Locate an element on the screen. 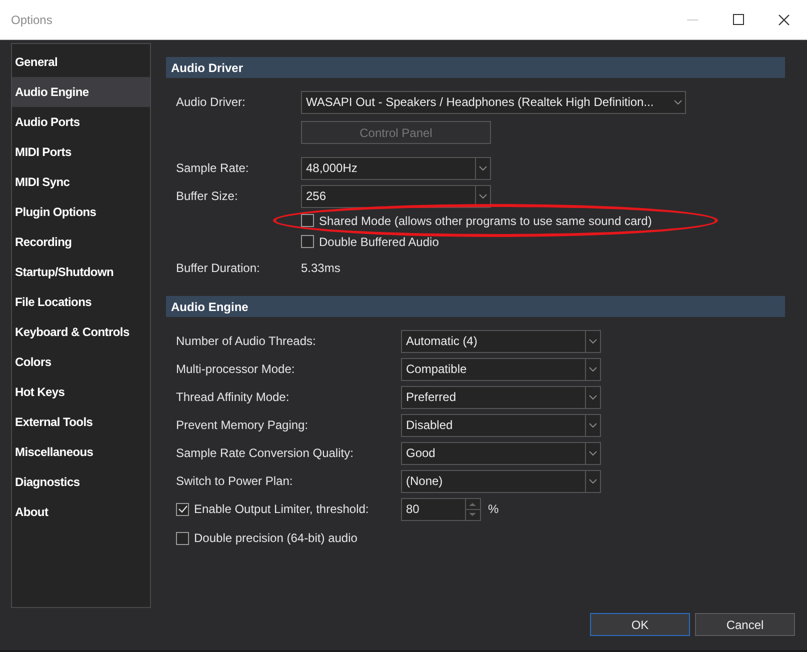 The width and height of the screenshot is (807, 652). sidebar-item: MIDI Ports is located at coordinates (81, 152).